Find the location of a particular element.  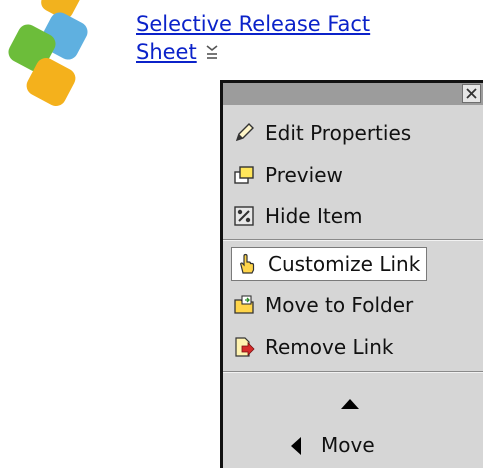

arrow-left-icon is located at coordinates (296, 446).